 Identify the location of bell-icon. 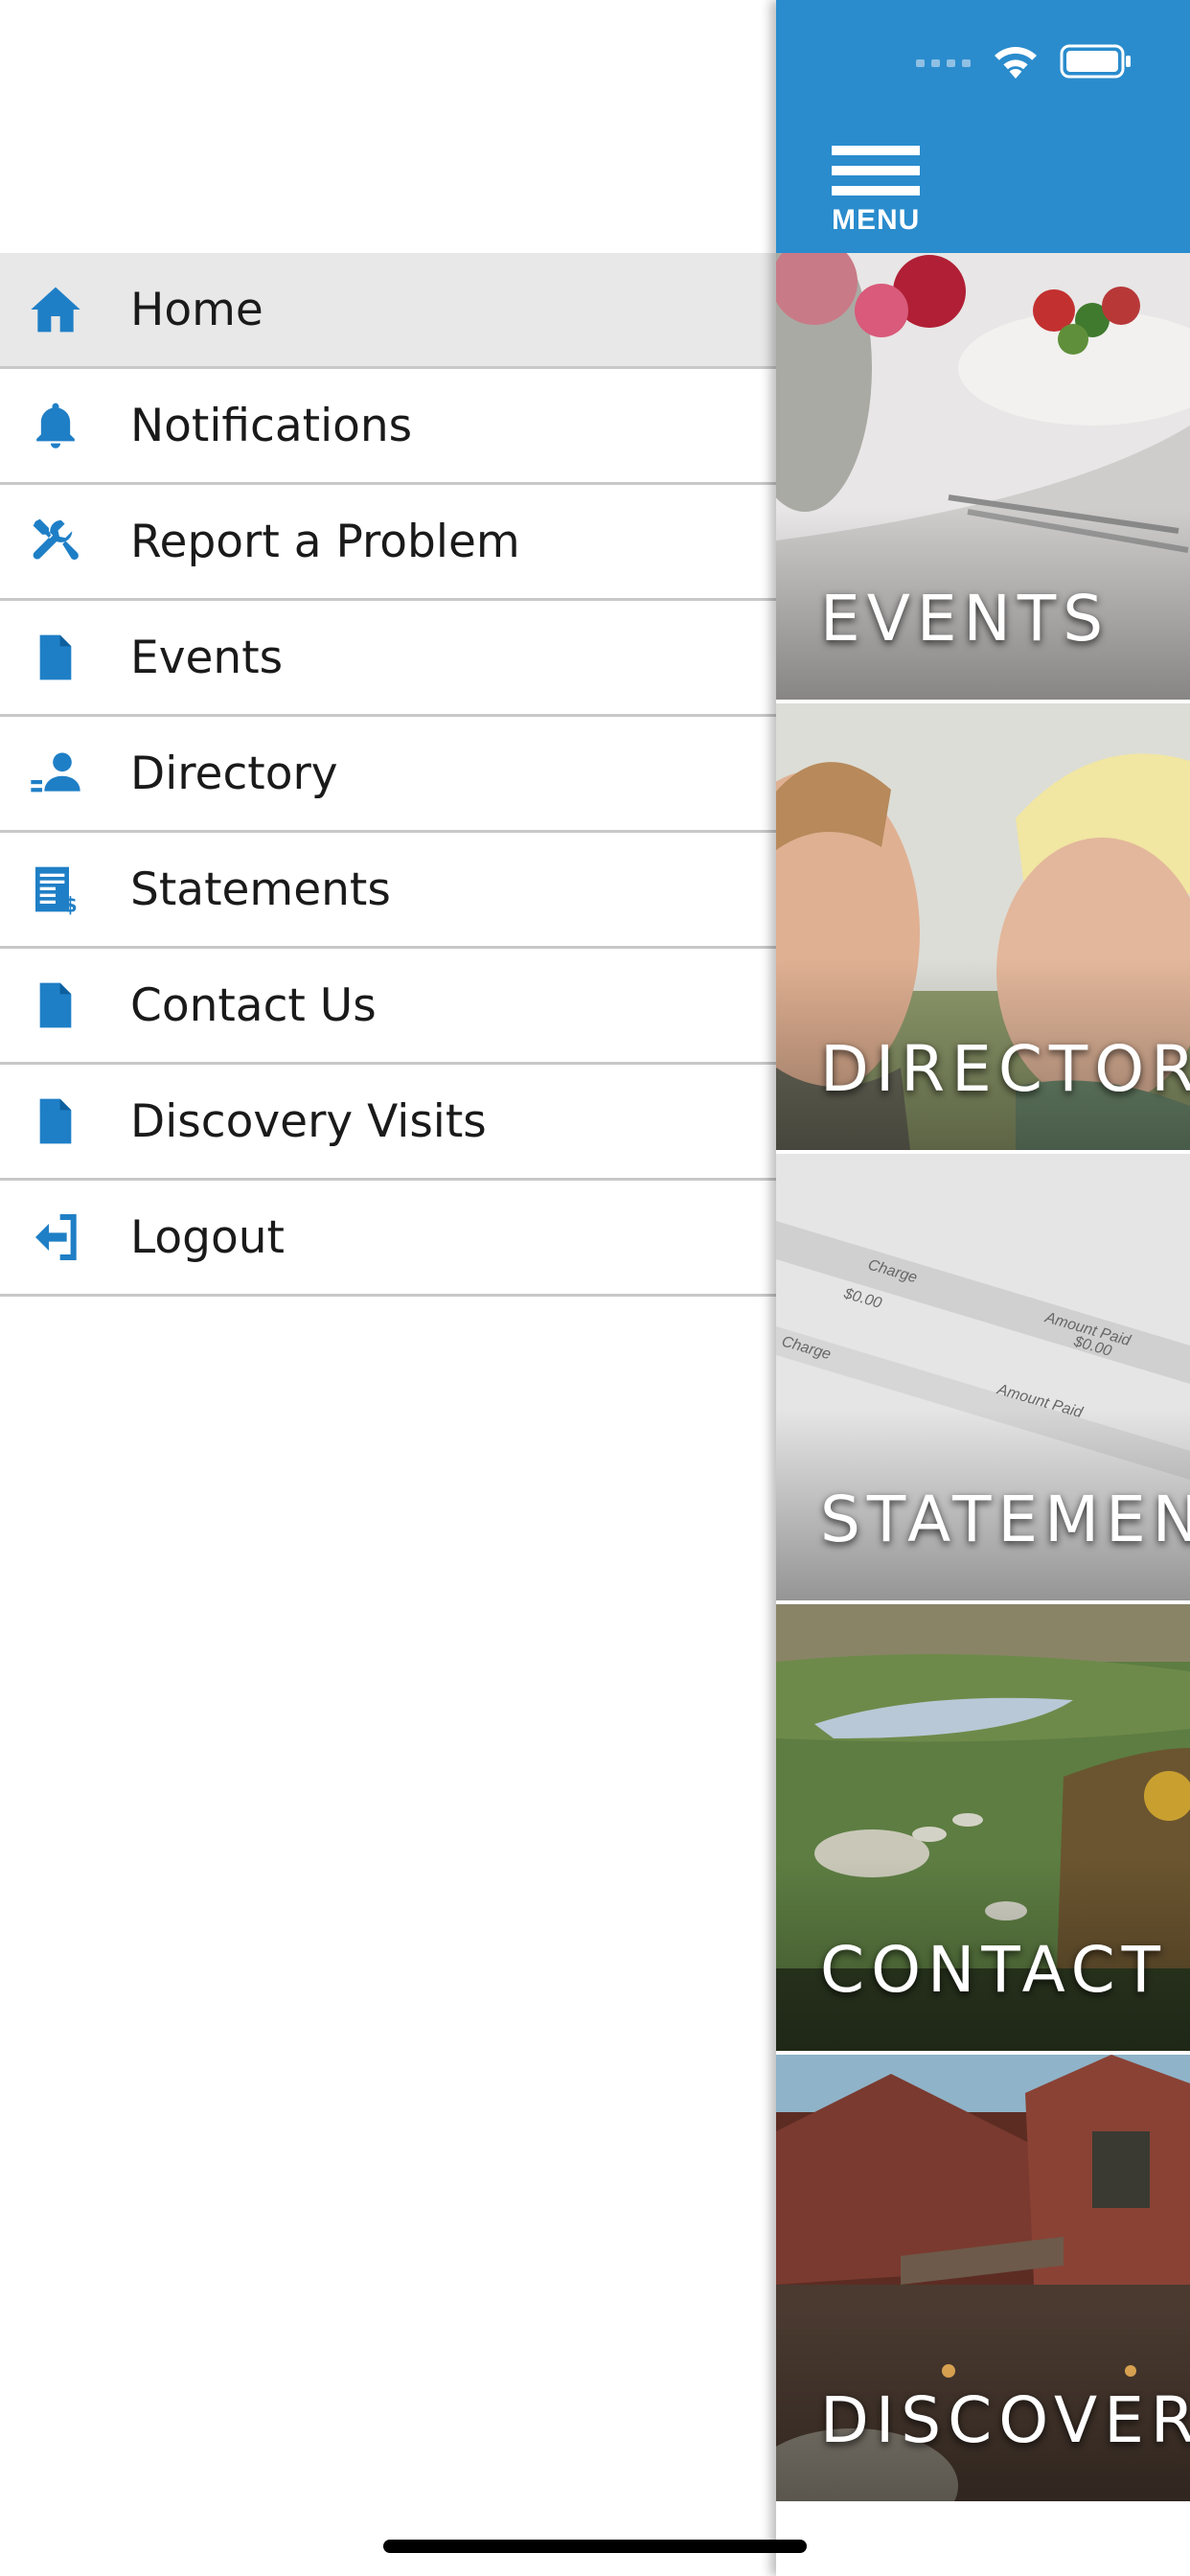
(56, 425).